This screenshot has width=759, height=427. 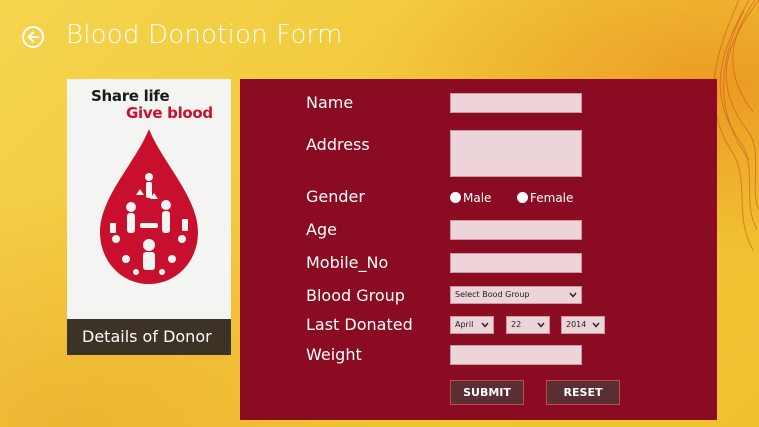 What do you see at coordinates (583, 392) in the screenshot?
I see `reset-button: RESET` at bounding box center [583, 392].